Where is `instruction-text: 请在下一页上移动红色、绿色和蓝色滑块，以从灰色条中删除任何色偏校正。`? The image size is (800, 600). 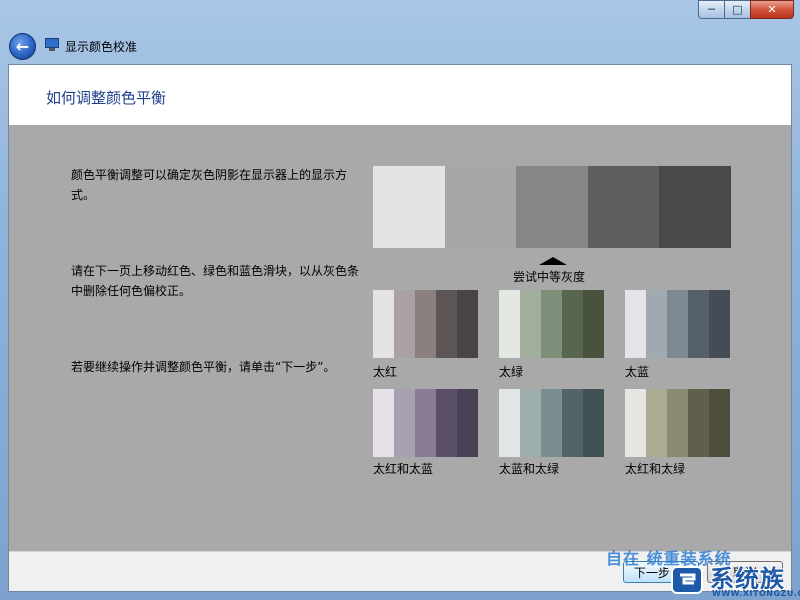 instruction-text: 请在下一页上移动红色、绿色和蓝色滑块，以从灰色条中删除任何色偏校正。 is located at coordinates (215, 281).